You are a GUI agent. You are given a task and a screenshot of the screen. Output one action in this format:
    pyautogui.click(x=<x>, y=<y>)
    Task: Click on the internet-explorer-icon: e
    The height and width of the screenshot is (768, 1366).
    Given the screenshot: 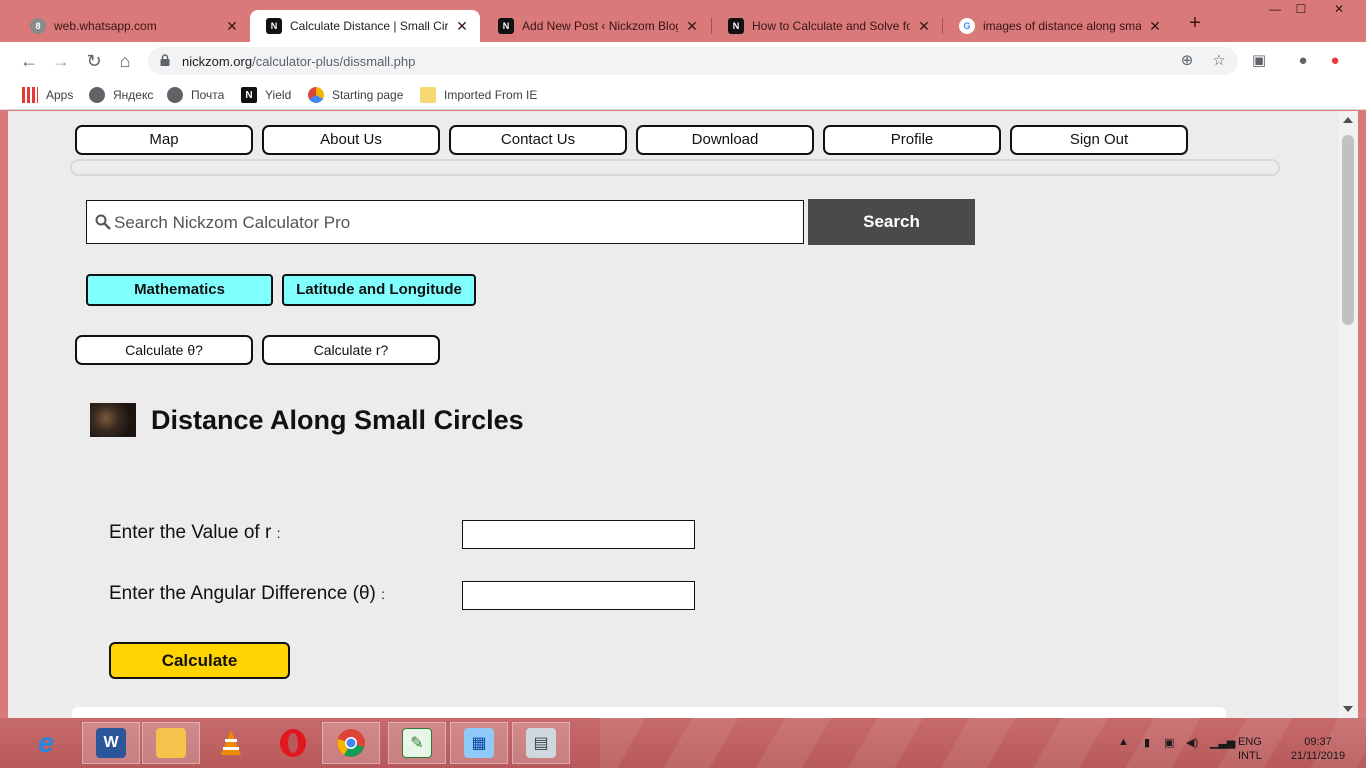 What is the action you would take?
    pyautogui.click(x=46, y=743)
    